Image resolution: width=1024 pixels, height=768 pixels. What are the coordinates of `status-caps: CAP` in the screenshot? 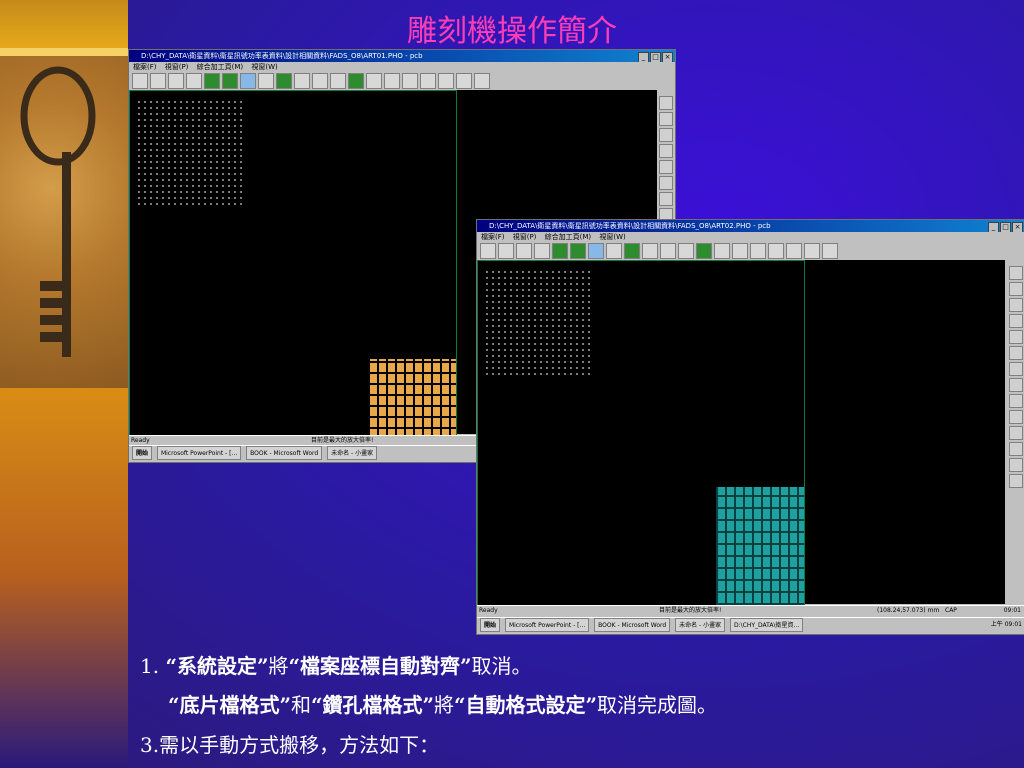 It's located at (951, 610).